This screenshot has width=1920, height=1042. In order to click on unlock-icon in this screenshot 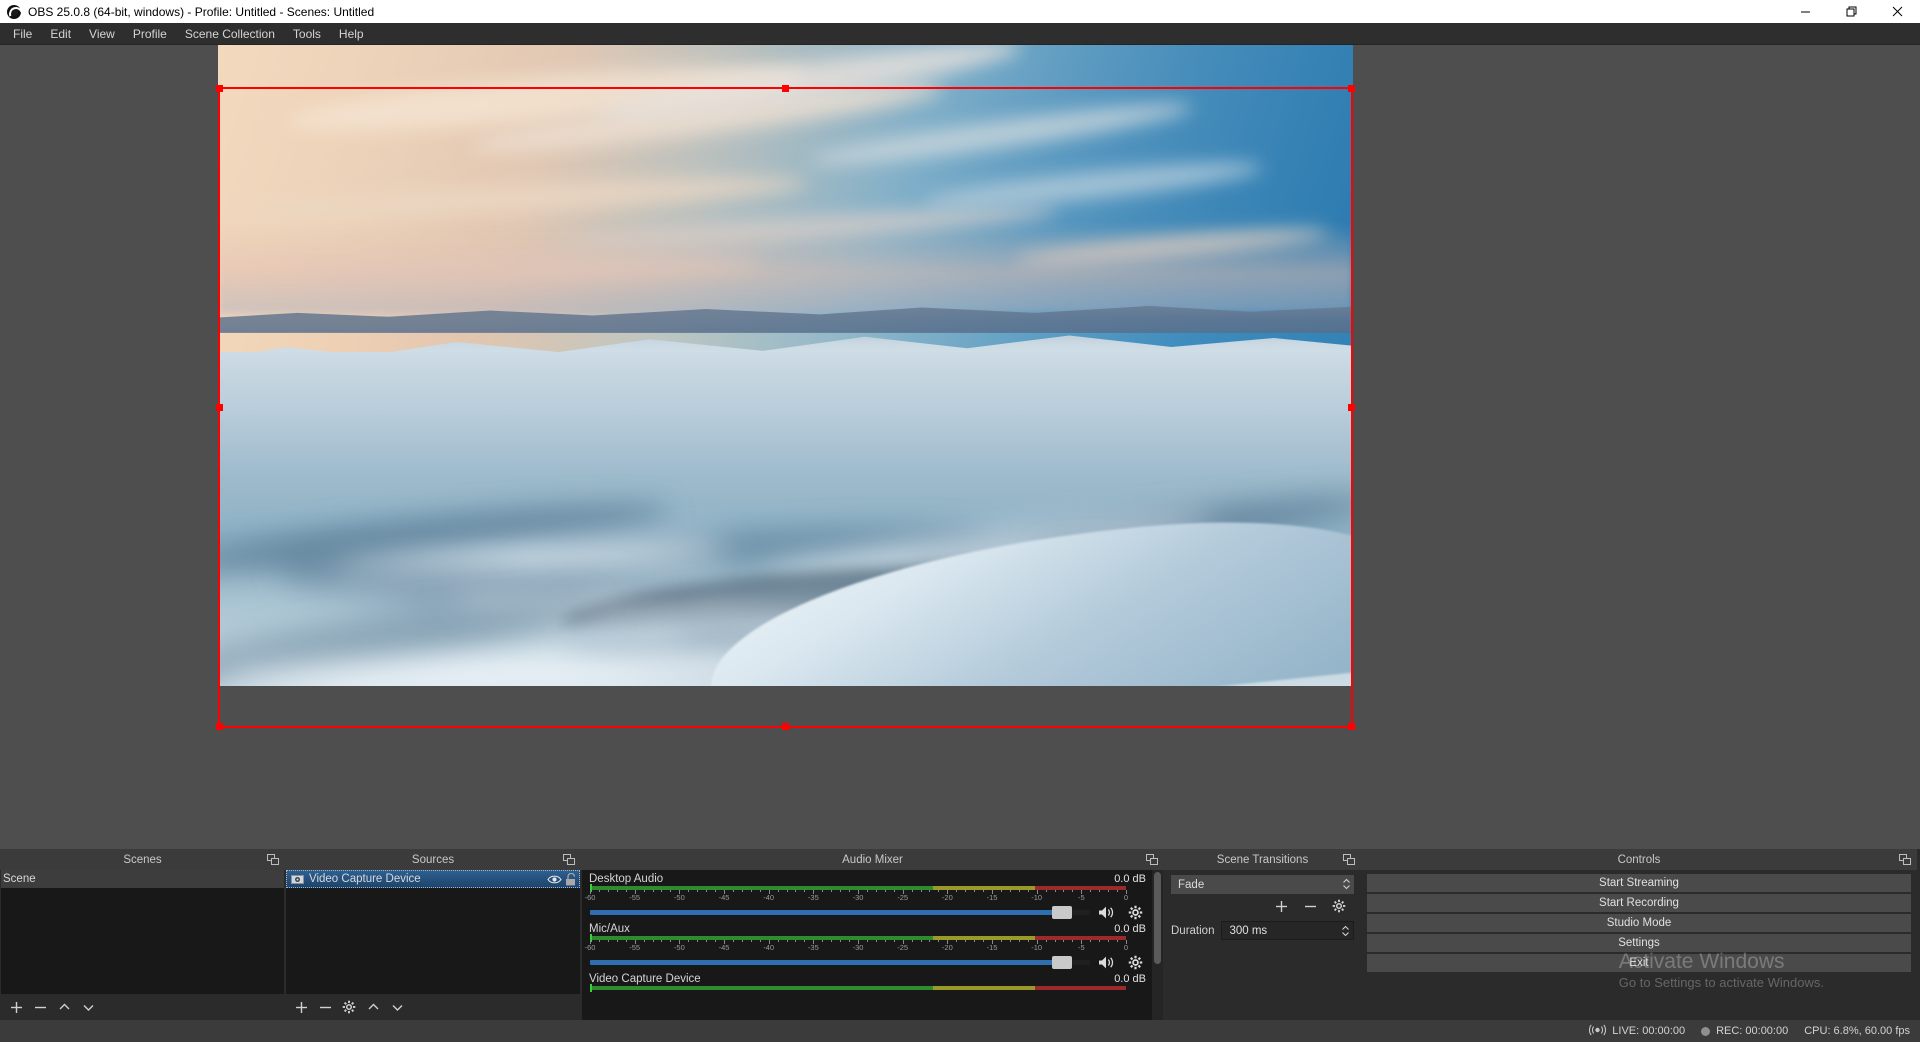, I will do `click(570, 879)`.